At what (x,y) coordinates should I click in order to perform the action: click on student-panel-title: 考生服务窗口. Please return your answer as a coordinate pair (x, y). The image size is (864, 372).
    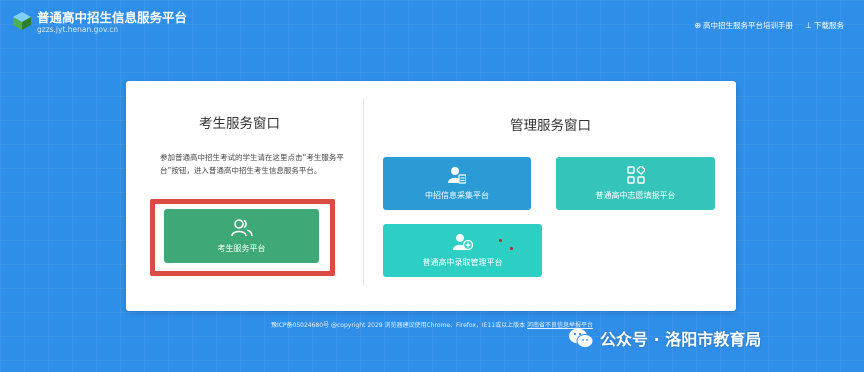
    Looking at the image, I should click on (239, 124).